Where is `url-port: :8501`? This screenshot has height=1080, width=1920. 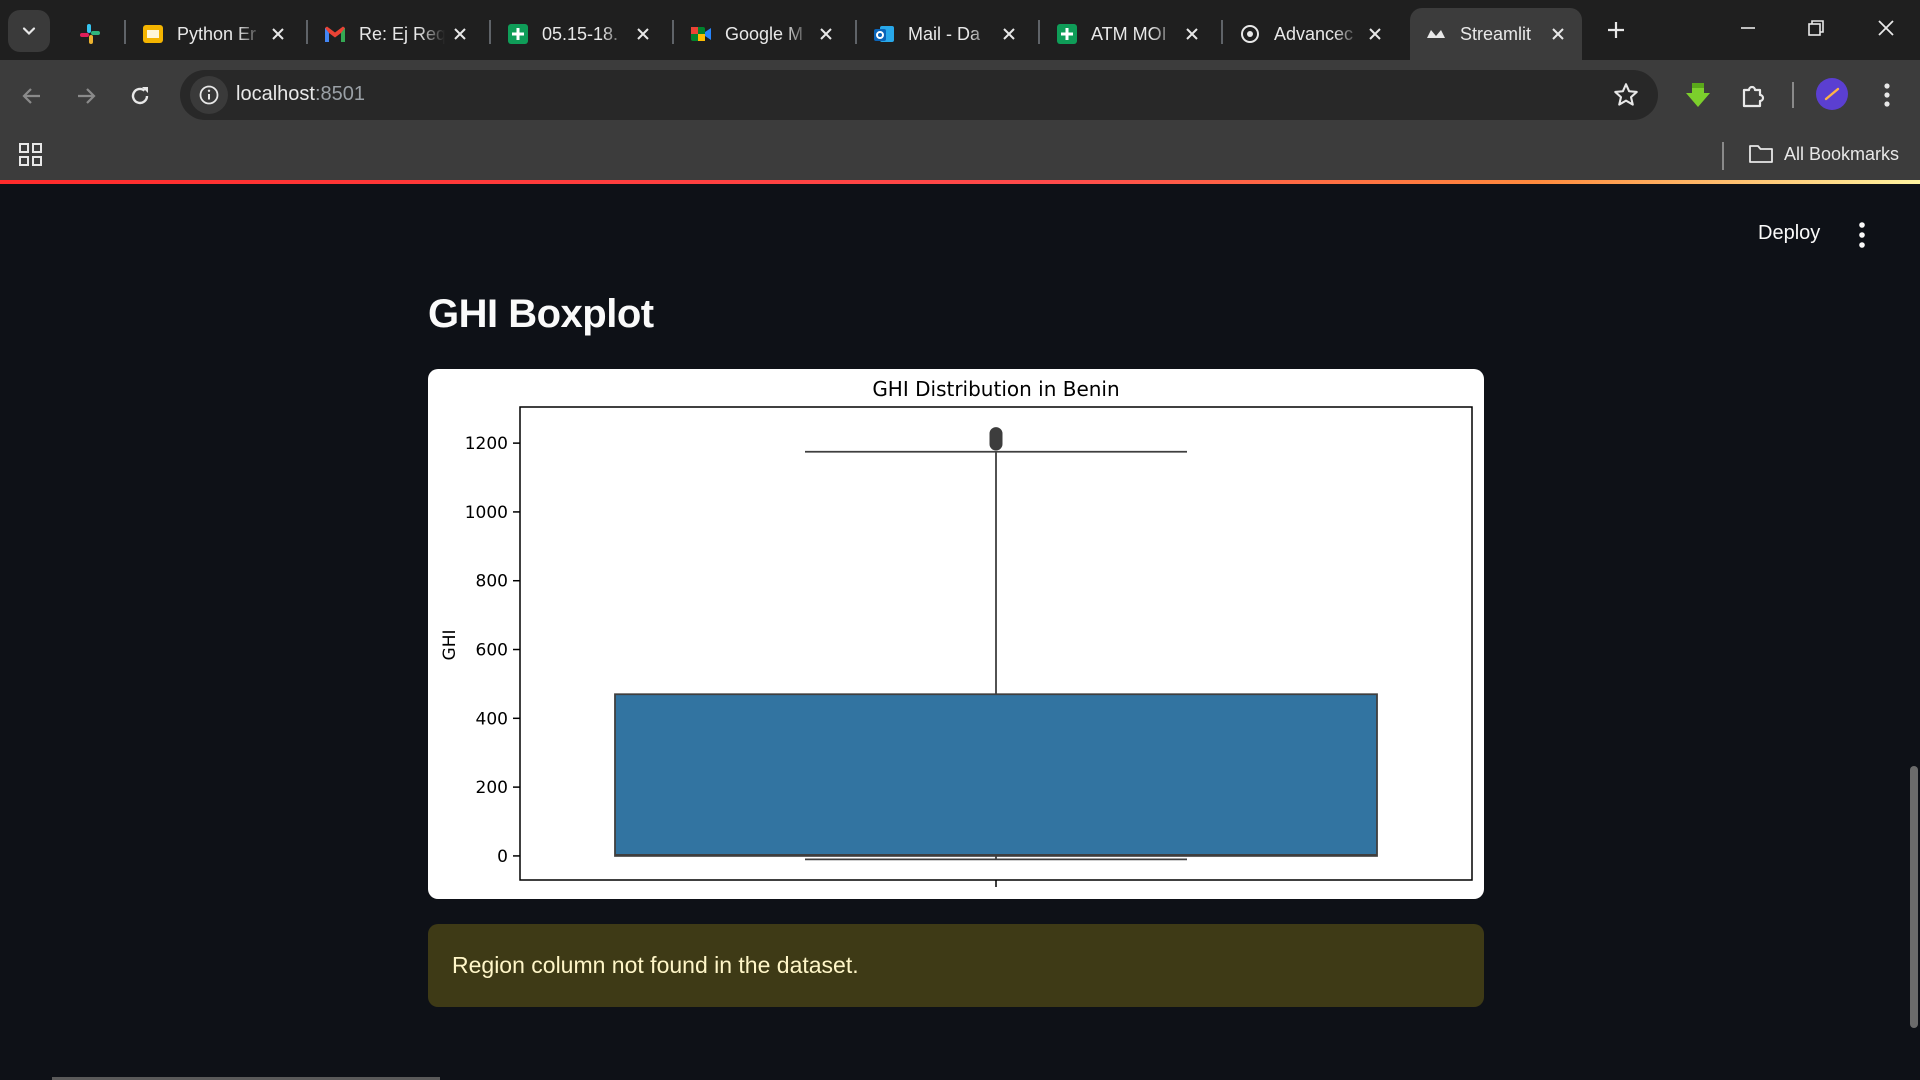
url-port: :8501 is located at coordinates (339, 94).